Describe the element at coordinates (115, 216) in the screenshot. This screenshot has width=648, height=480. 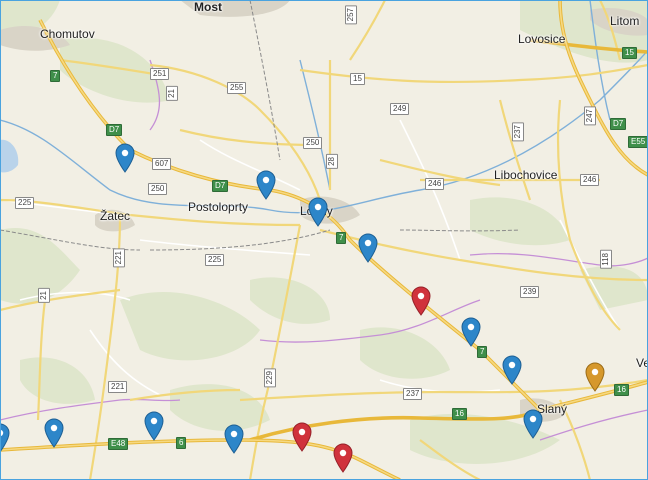
I see `town-label-zatec: Žatec` at that location.